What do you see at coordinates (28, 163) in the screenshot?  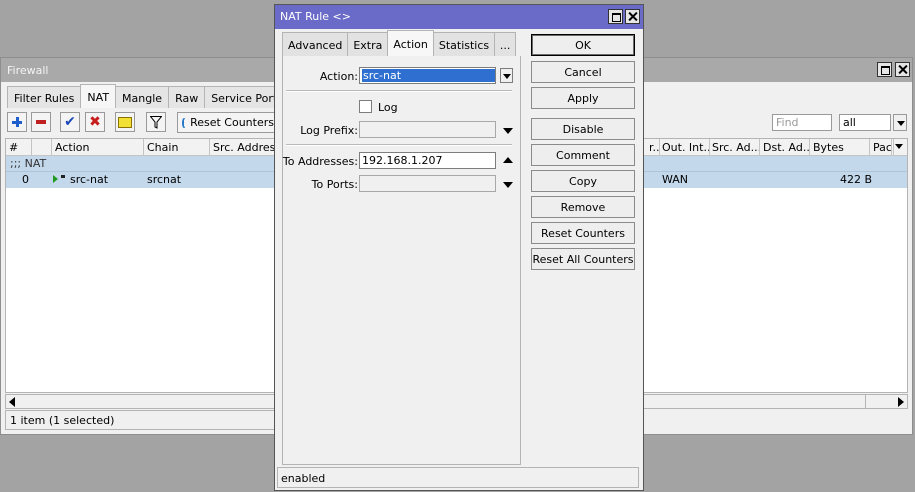 I see `rule-comment: ;;; NAT` at bounding box center [28, 163].